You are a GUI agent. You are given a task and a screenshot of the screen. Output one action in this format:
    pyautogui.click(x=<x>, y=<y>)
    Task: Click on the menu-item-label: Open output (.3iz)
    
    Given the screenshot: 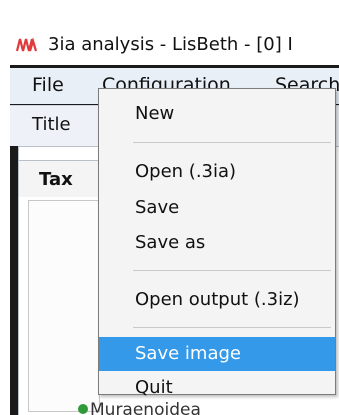 What is the action you would take?
    pyautogui.click(x=217, y=299)
    